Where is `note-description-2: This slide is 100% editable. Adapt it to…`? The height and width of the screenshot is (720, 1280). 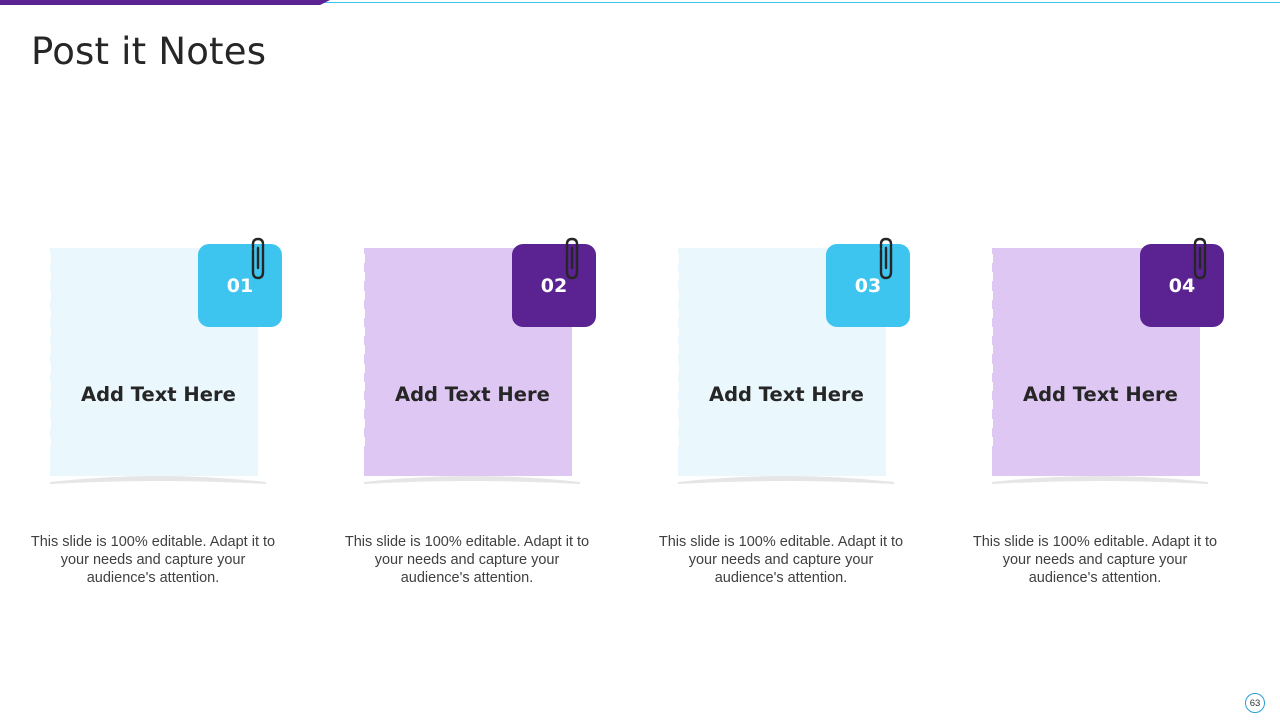
note-description-2: This slide is 100% editable. Adapt it to… is located at coordinates (467, 560).